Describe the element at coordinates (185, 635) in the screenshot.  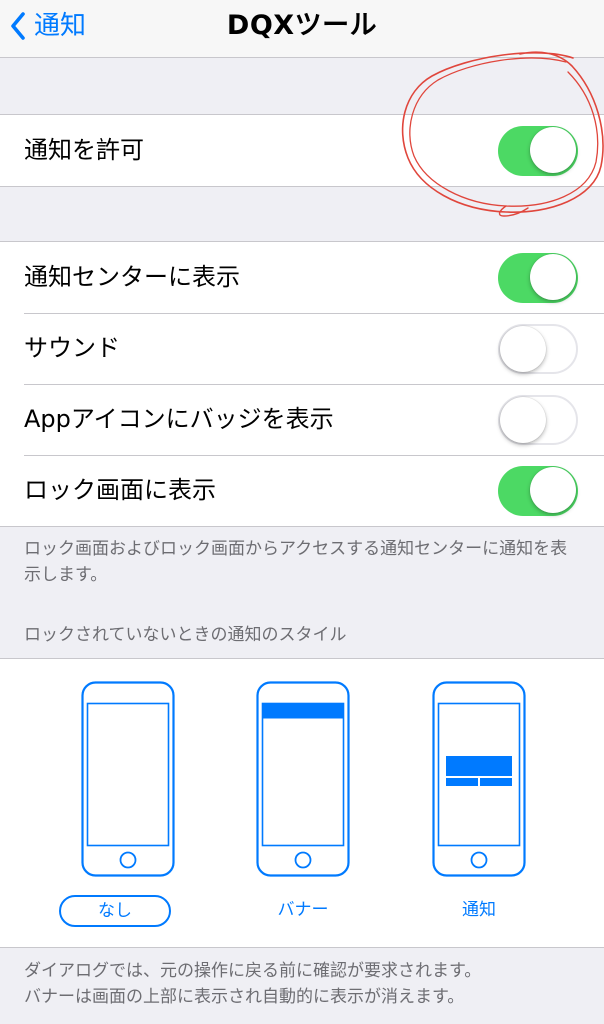
I see `style-section-header: ロックされていないときの通知のスタイル` at that location.